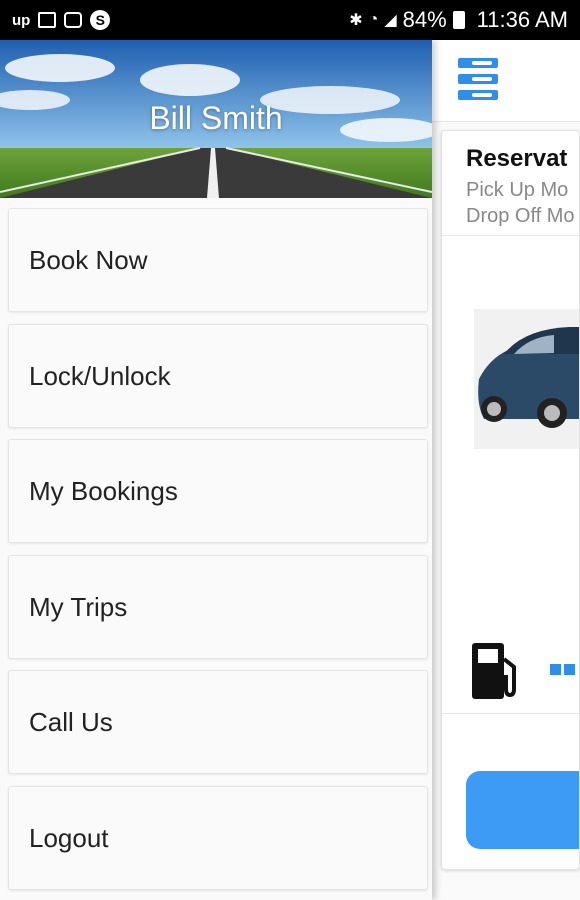  What do you see at coordinates (71, 721) in the screenshot?
I see `menu-item-label: Call Us` at bounding box center [71, 721].